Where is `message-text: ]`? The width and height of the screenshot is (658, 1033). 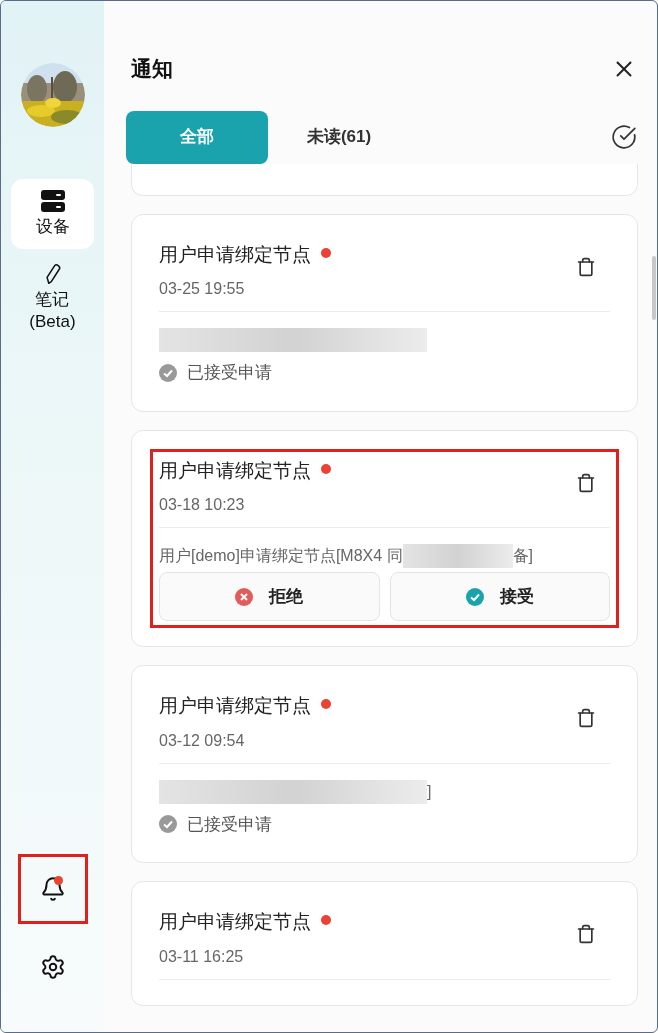
message-text: ] is located at coordinates (429, 791).